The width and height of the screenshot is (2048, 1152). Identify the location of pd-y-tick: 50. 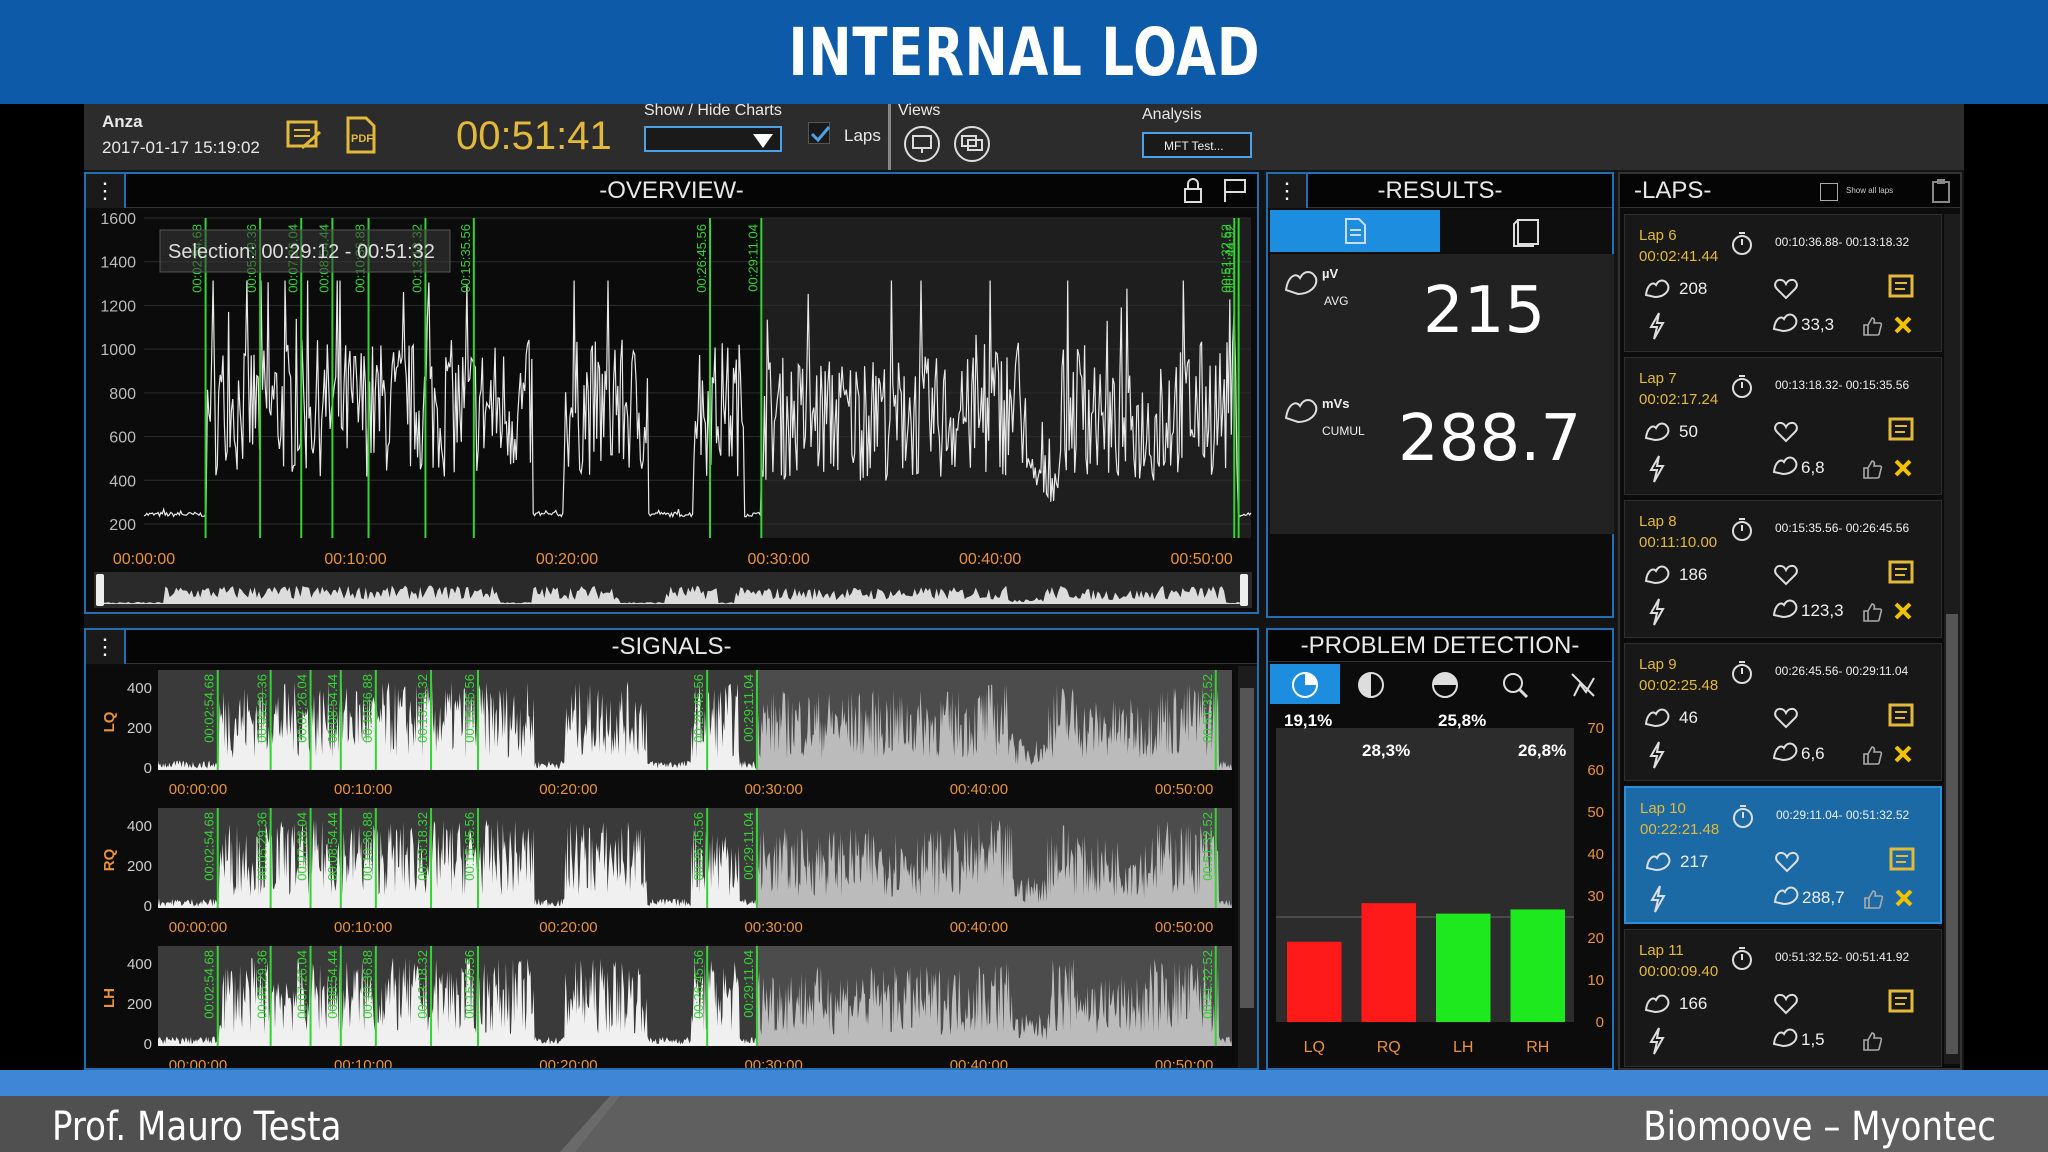
(1595, 812).